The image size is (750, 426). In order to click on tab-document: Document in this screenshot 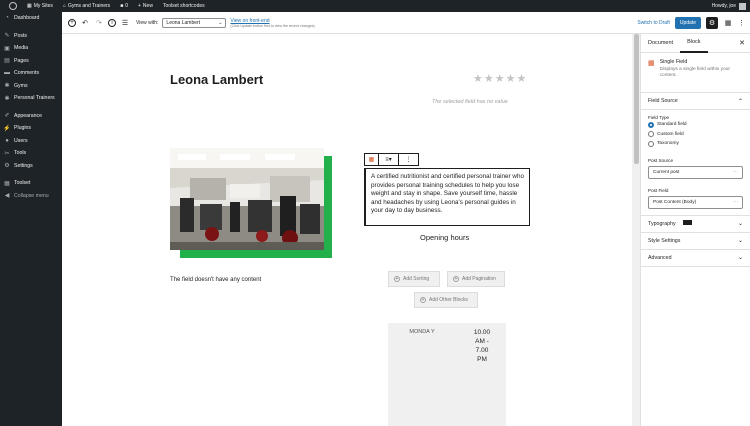, I will do `click(660, 43)`.